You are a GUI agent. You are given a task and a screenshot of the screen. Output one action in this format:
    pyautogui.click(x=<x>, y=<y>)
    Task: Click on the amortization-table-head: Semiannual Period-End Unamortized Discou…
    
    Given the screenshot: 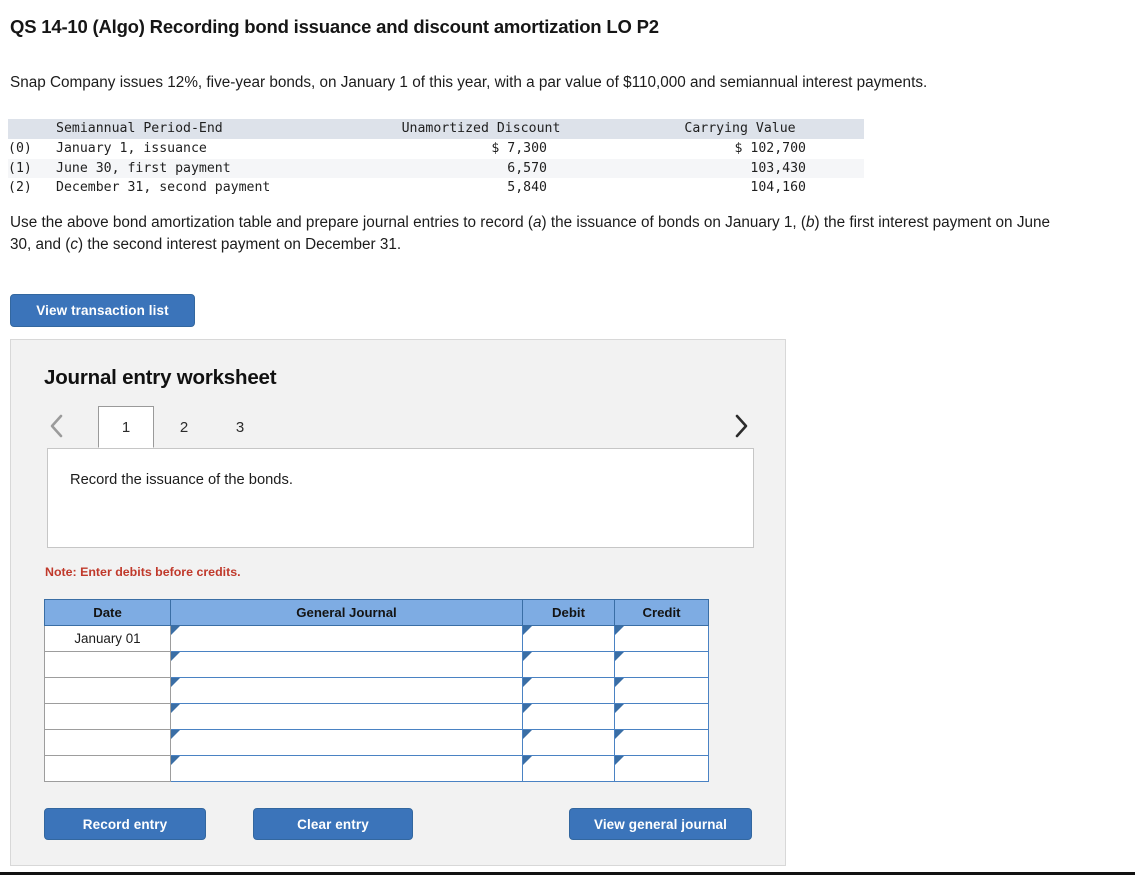 What is the action you would take?
    pyautogui.click(x=436, y=129)
    